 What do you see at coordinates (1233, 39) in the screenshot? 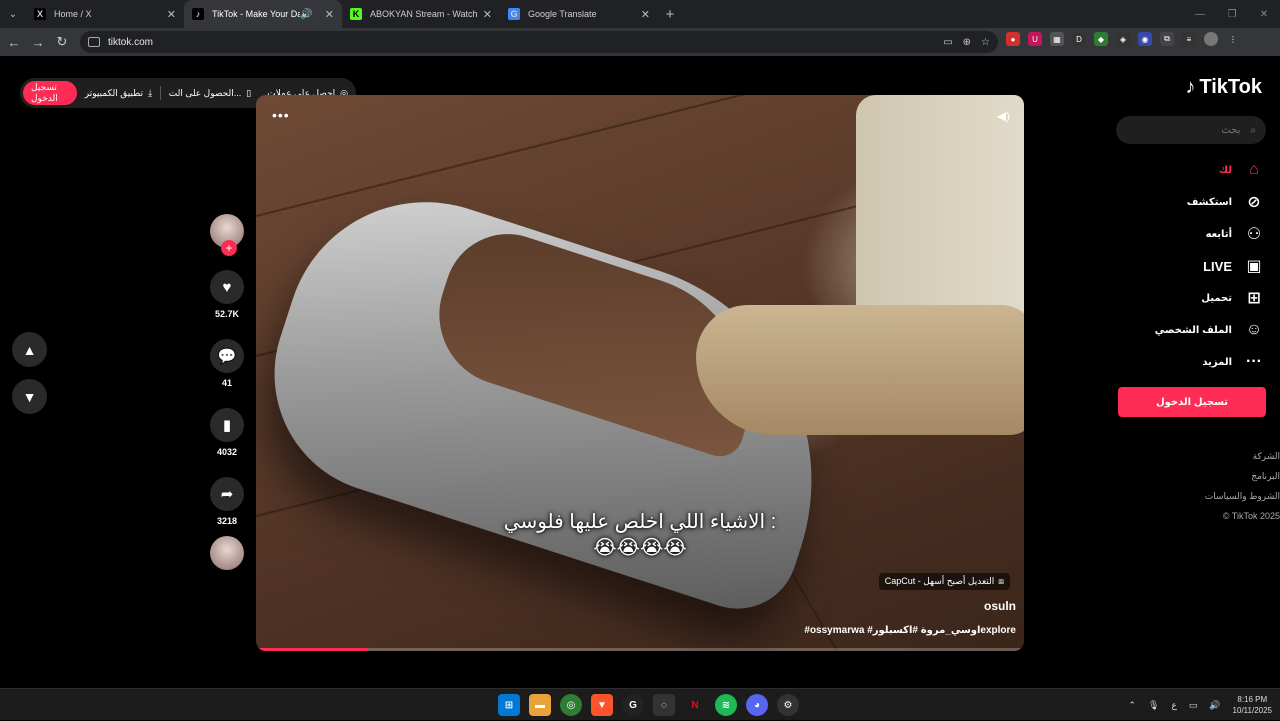
I see `browser-menu-icon: ⋮` at bounding box center [1233, 39].